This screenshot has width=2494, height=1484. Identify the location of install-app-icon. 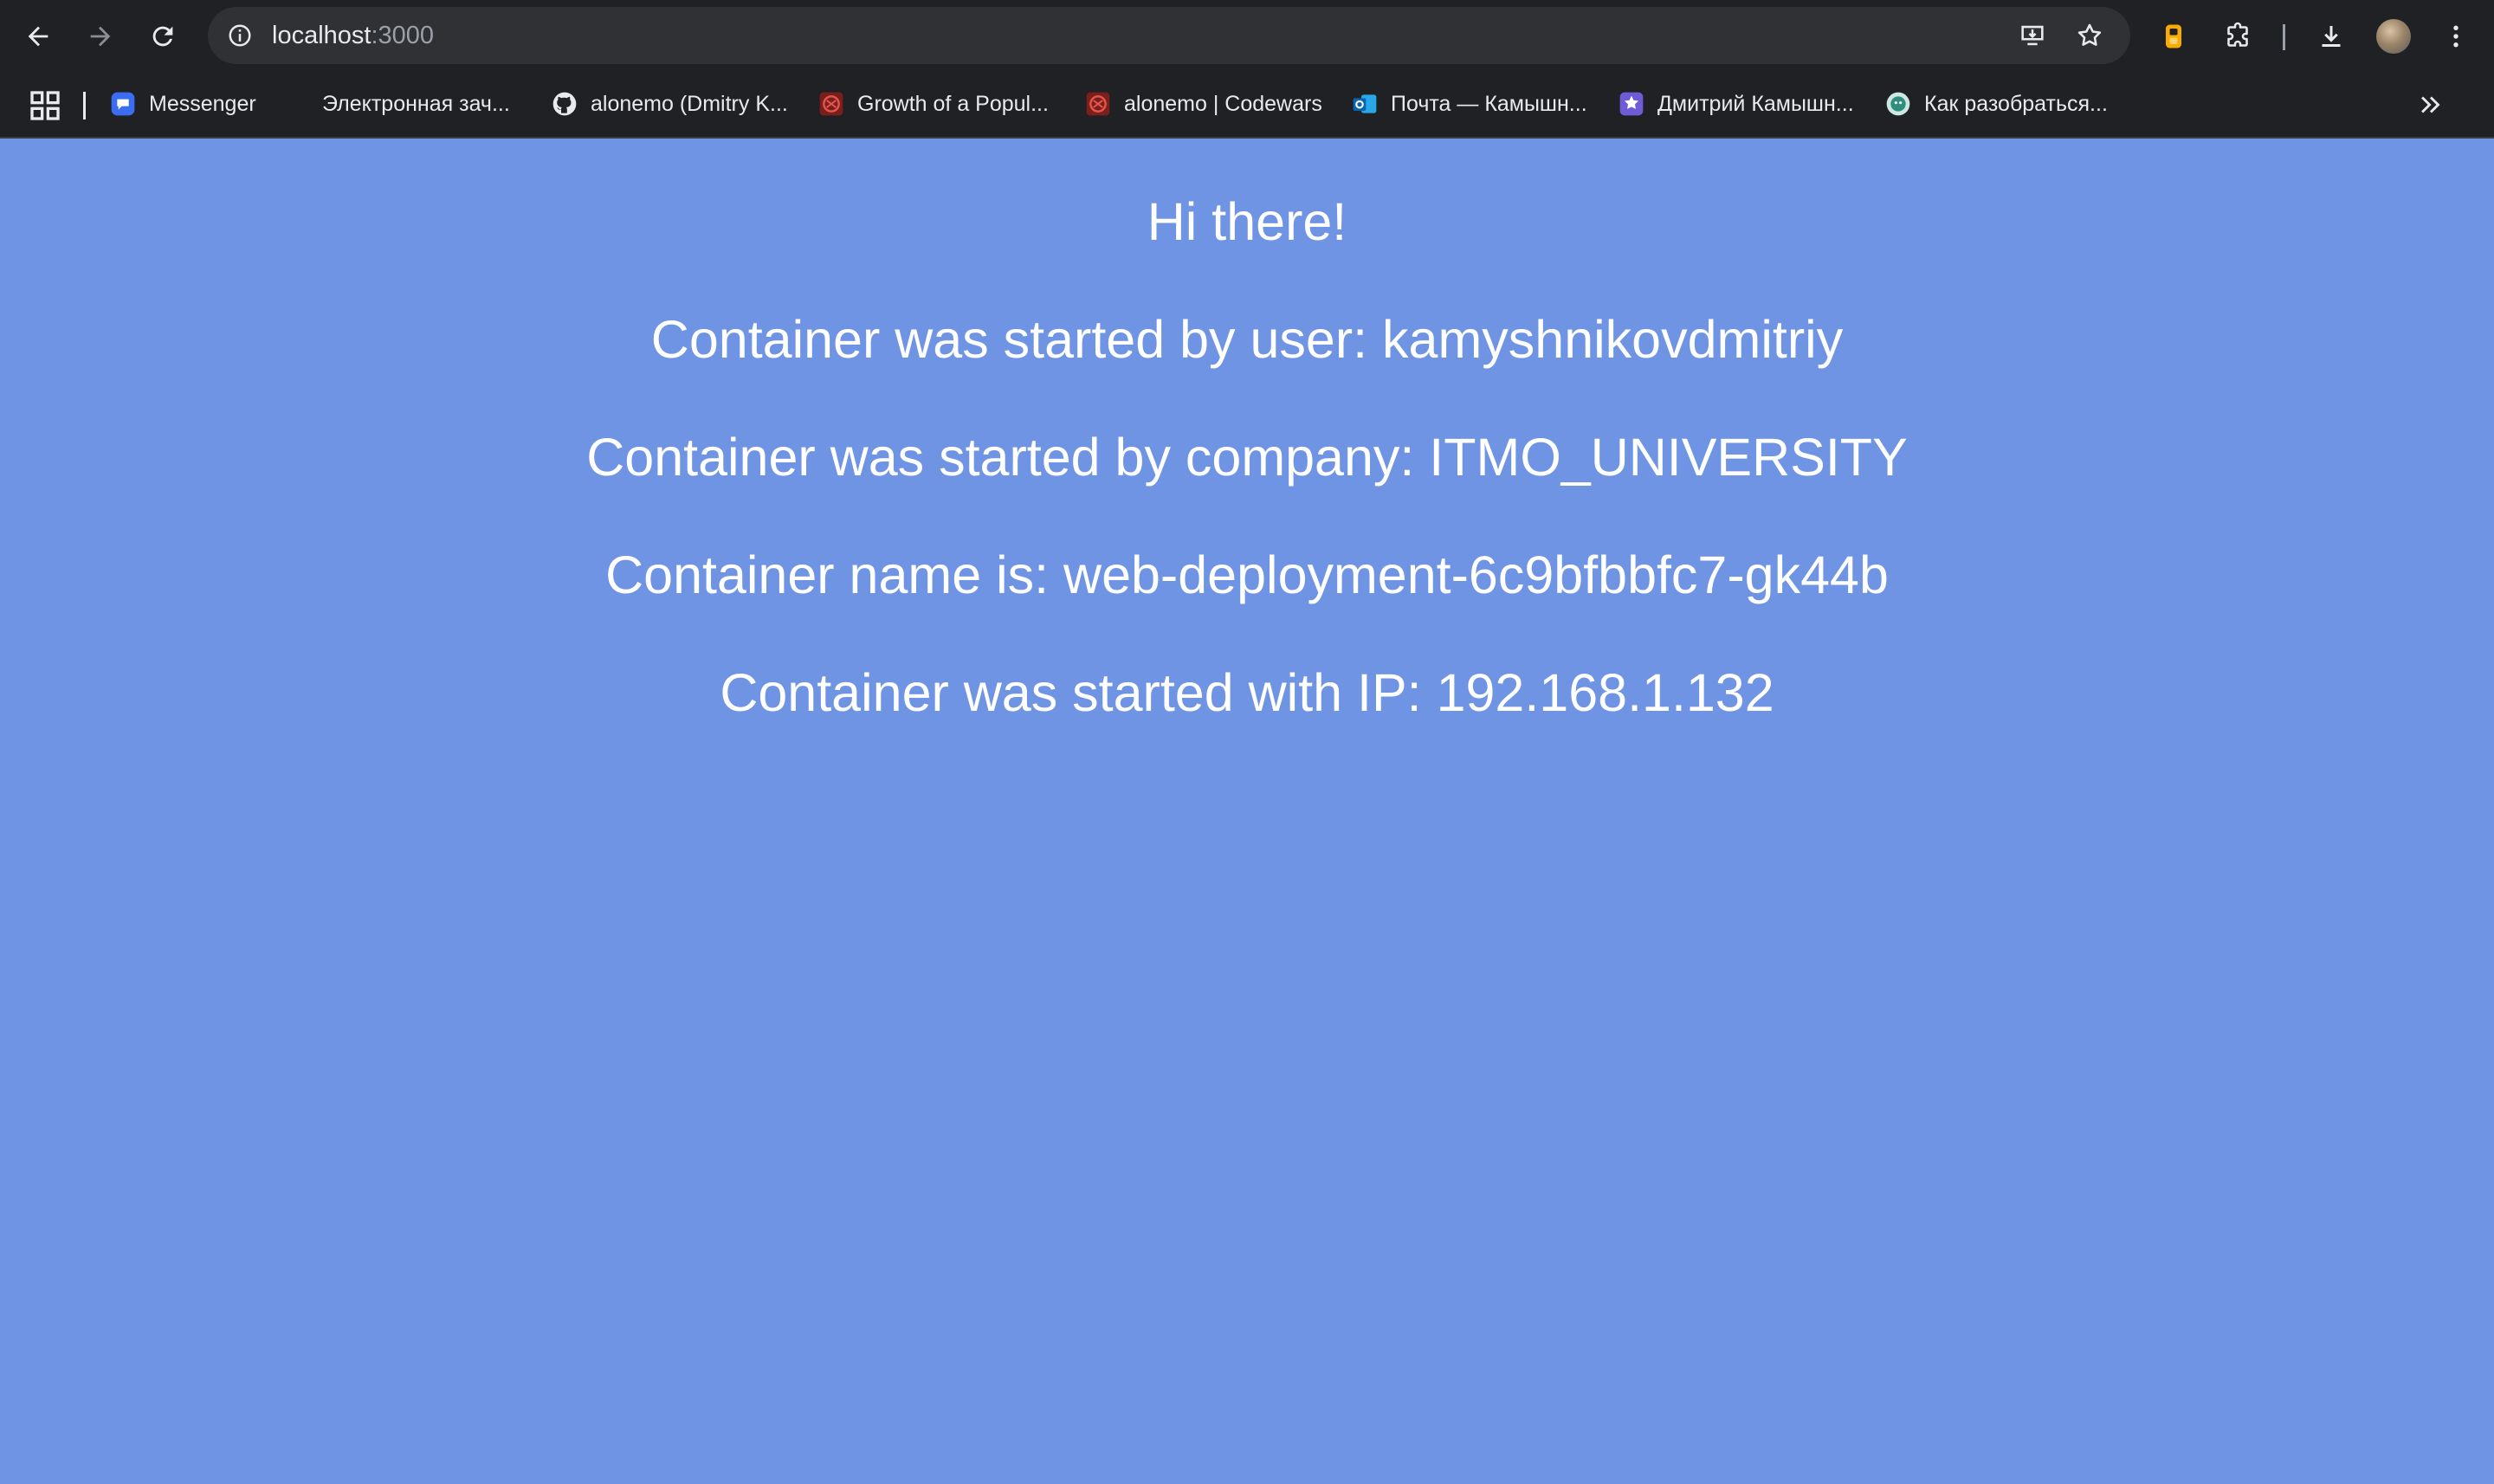
(2033, 35).